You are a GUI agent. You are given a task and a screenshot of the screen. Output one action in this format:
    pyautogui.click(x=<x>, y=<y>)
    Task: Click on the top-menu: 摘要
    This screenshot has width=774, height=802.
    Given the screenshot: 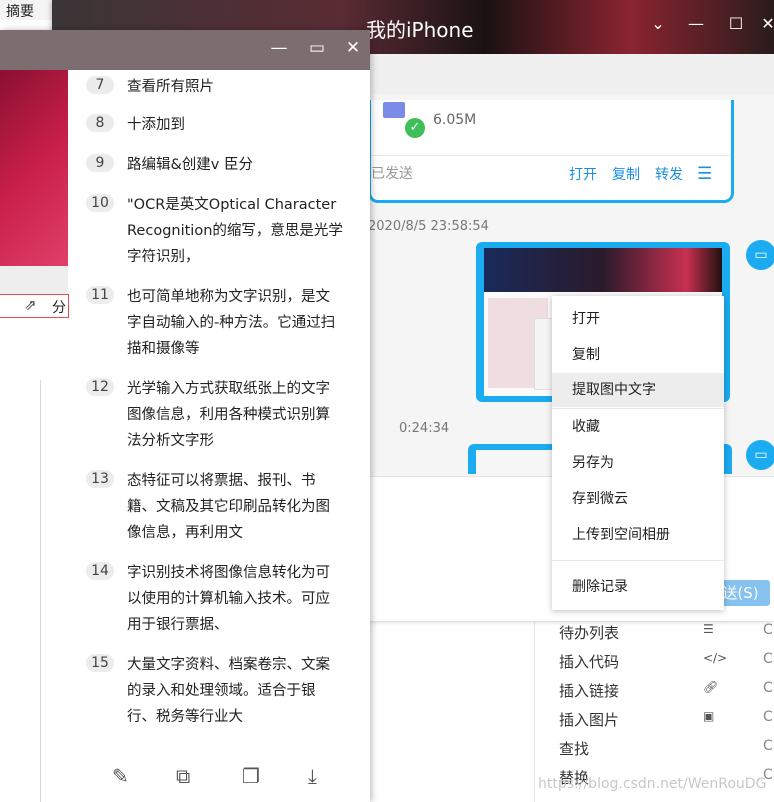 What is the action you would take?
    pyautogui.click(x=30, y=10)
    